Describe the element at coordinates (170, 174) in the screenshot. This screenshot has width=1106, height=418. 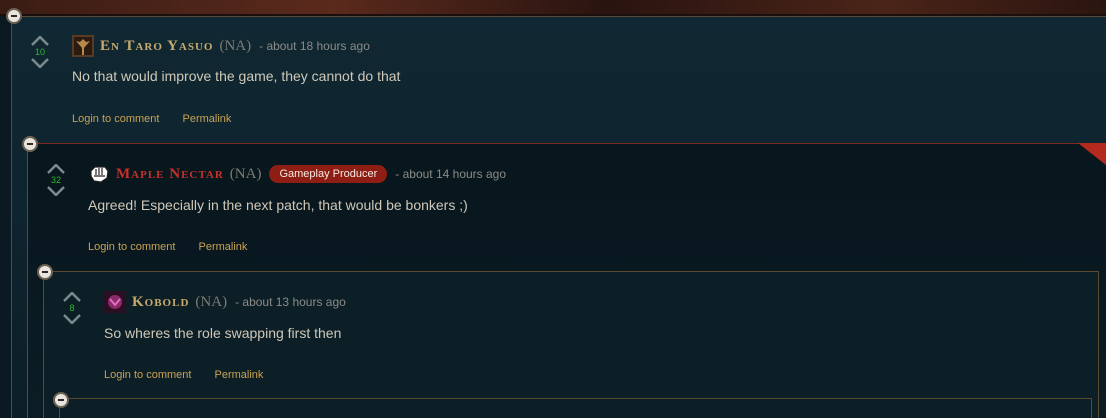
I see `username: Maple Nectar` at that location.